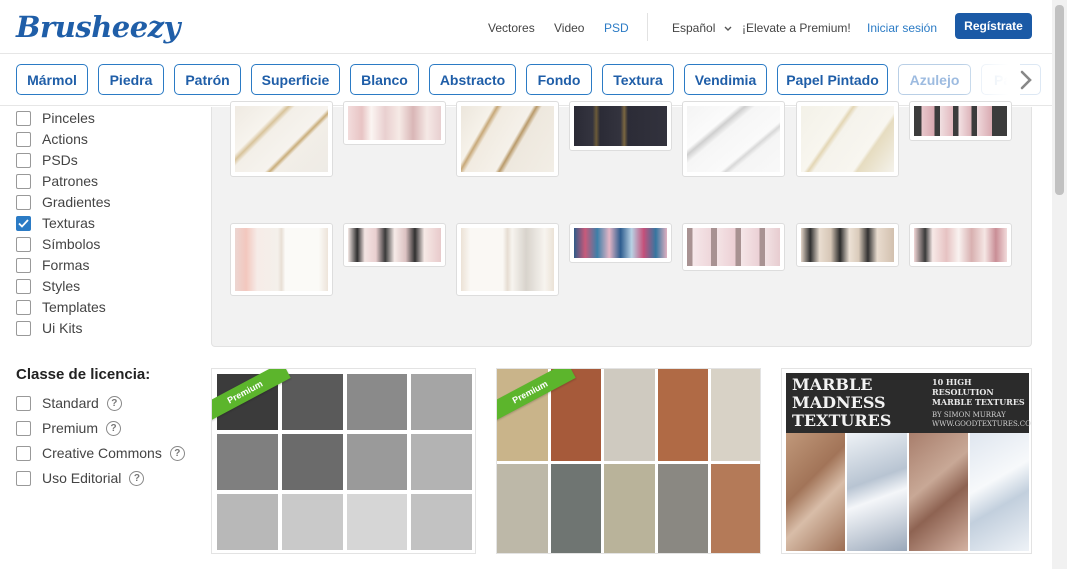 The height and width of the screenshot is (569, 1067). Describe the element at coordinates (61, 307) in the screenshot. I see `filter-templates: Templates` at that location.